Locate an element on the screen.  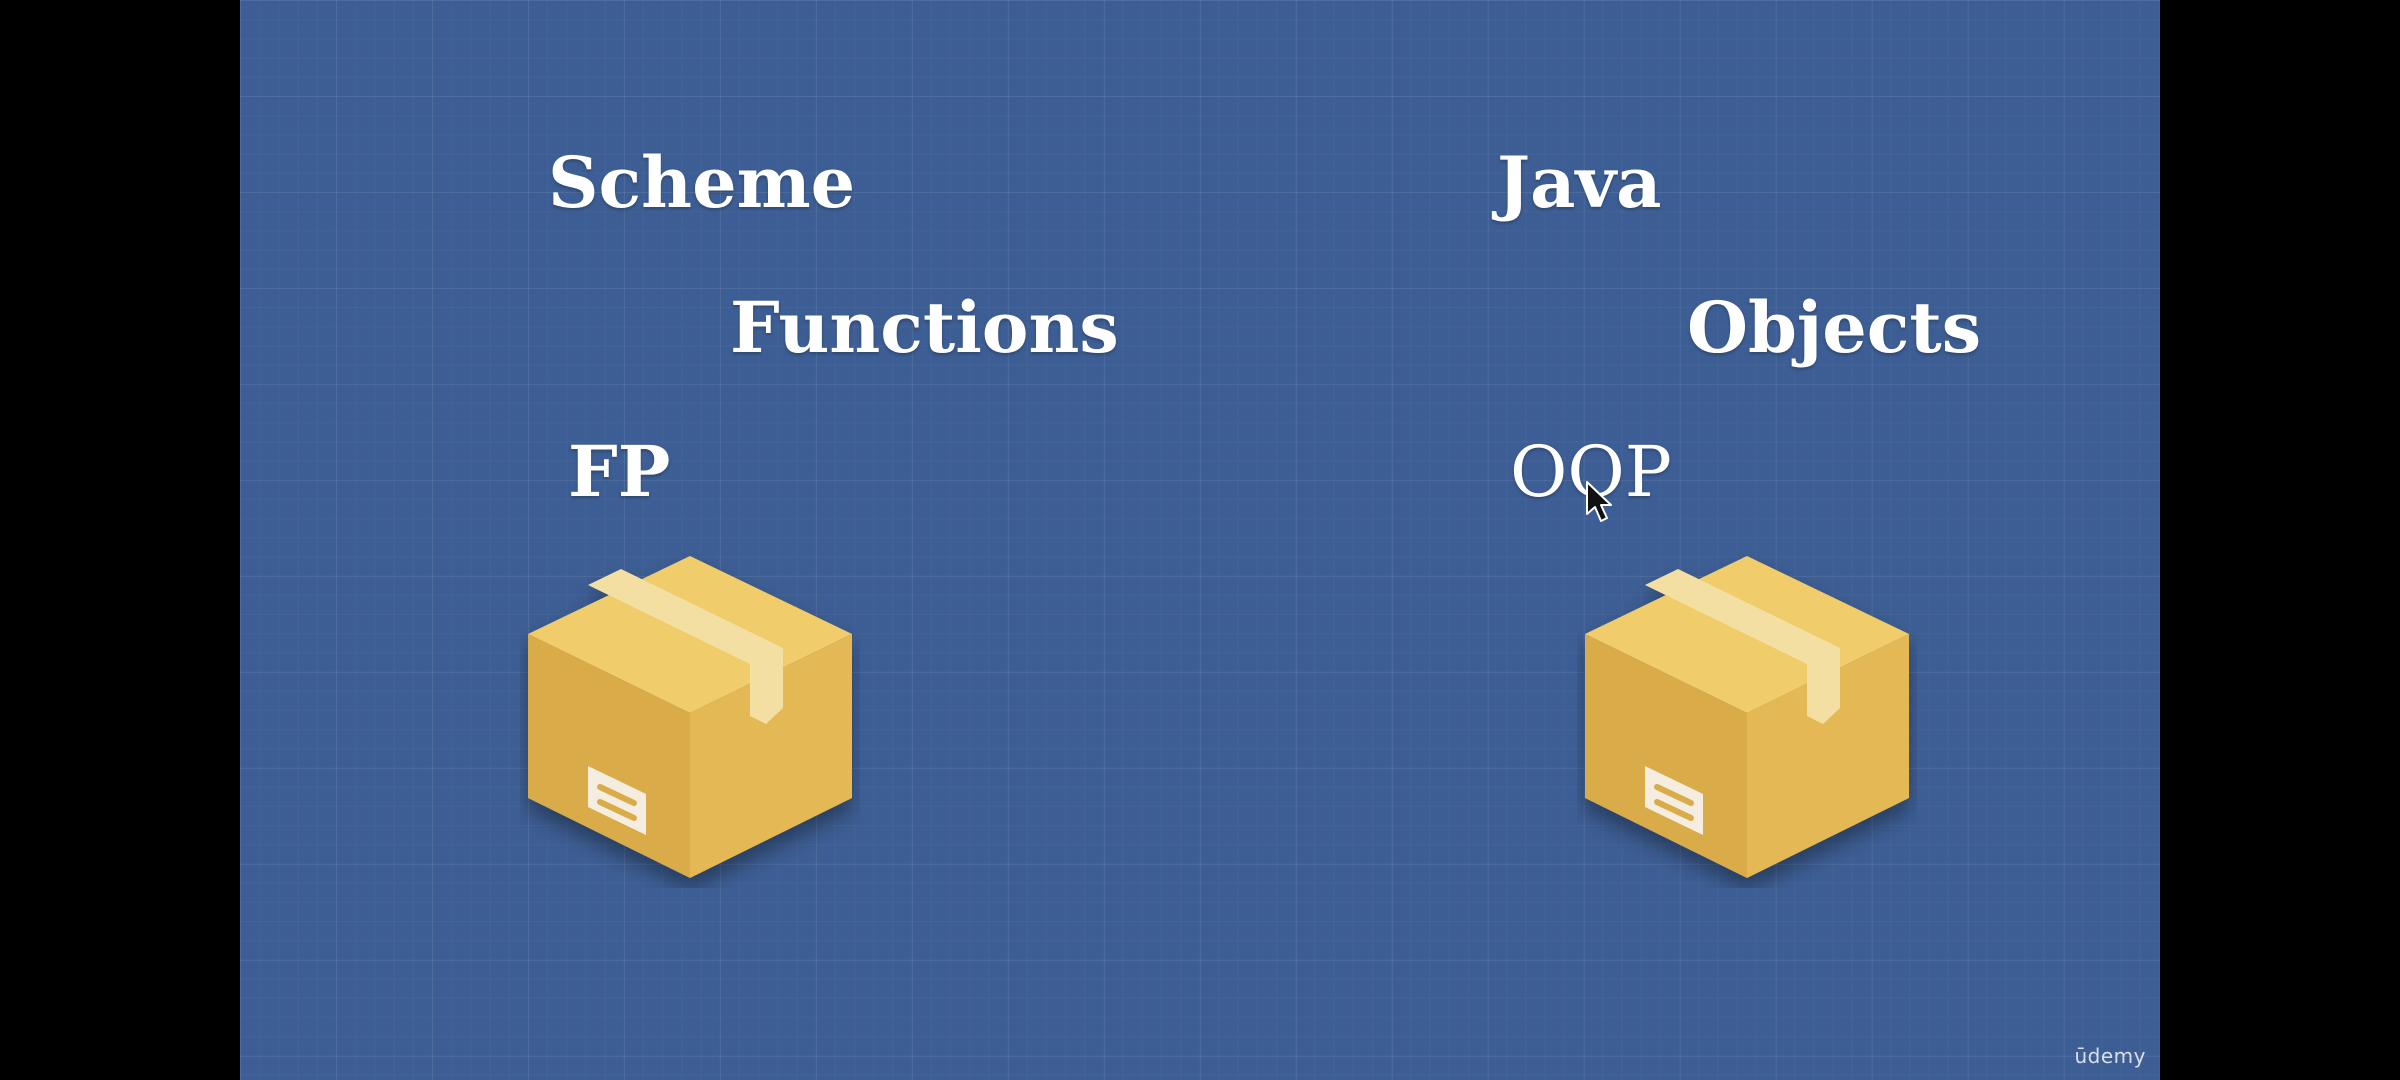
label-functions: Functions is located at coordinates (924, 327).